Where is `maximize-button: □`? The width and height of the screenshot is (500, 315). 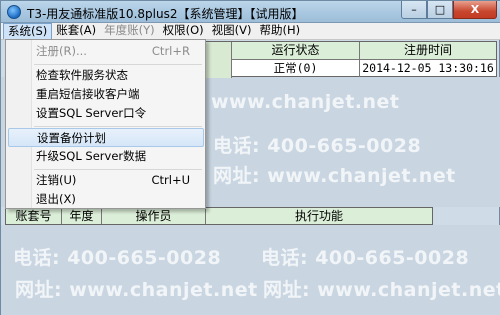
maximize-button: □ is located at coordinates (440, 10).